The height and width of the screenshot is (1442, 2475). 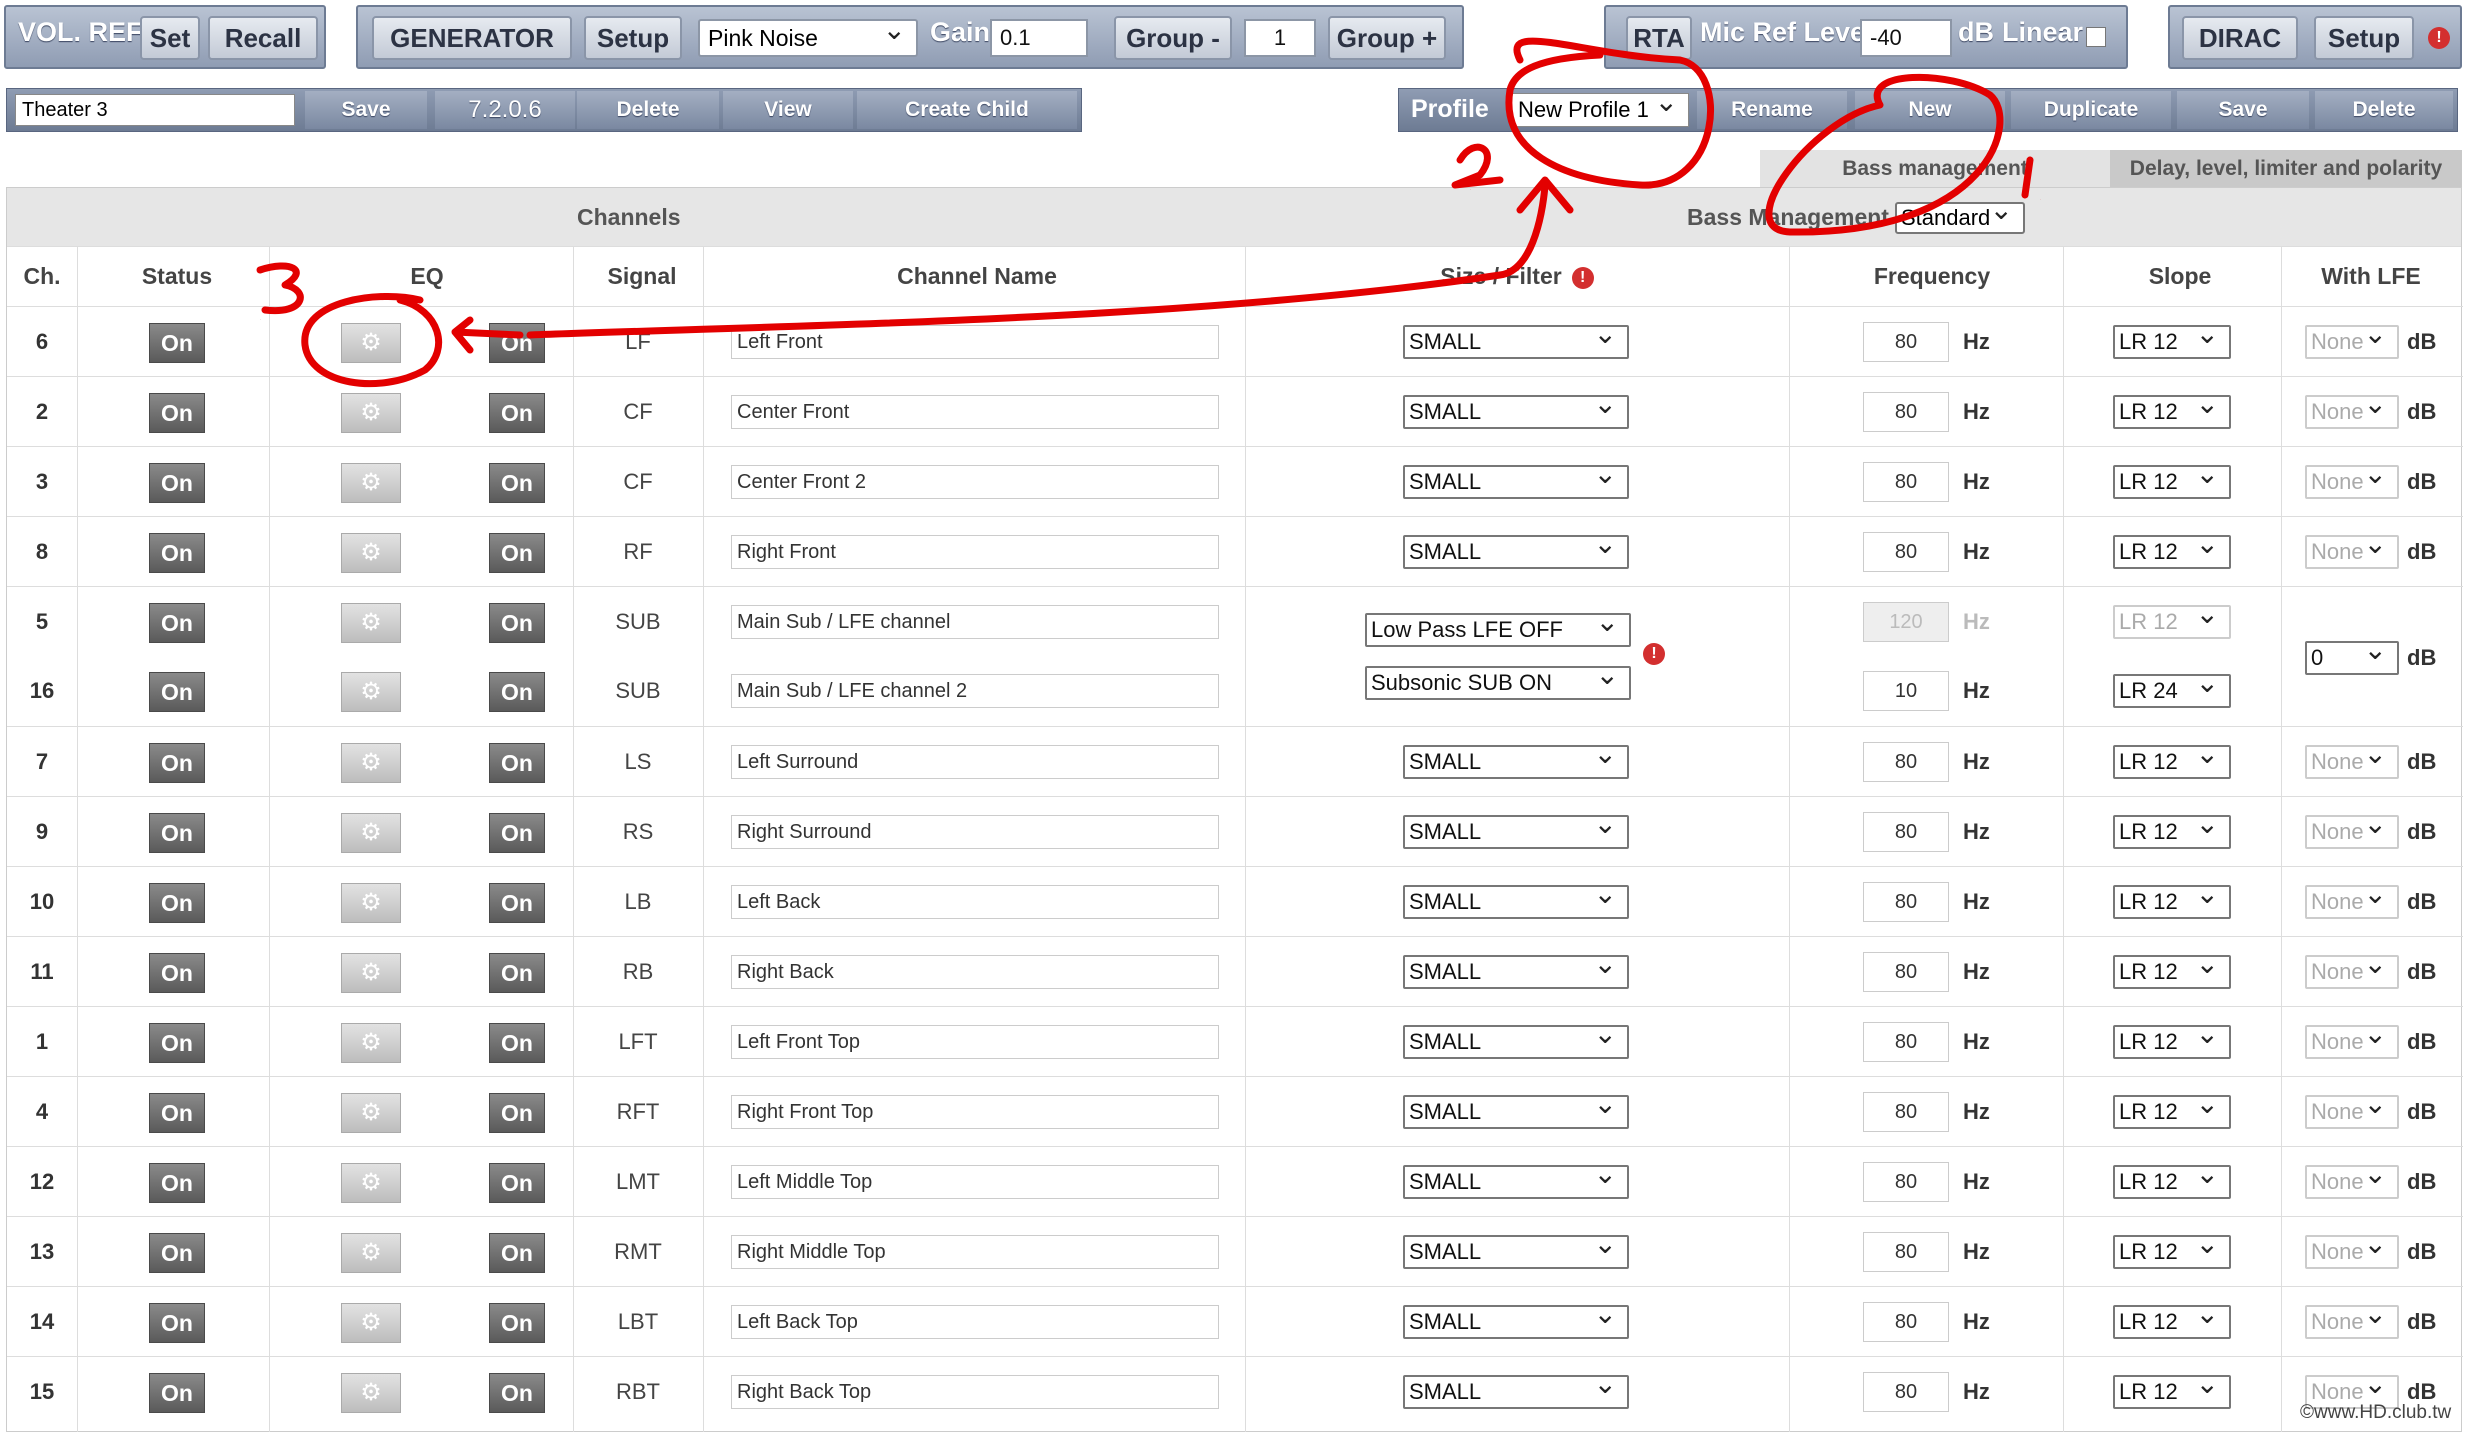 What do you see at coordinates (487, 335) in the screenshot?
I see `arrow-head-eq` at bounding box center [487, 335].